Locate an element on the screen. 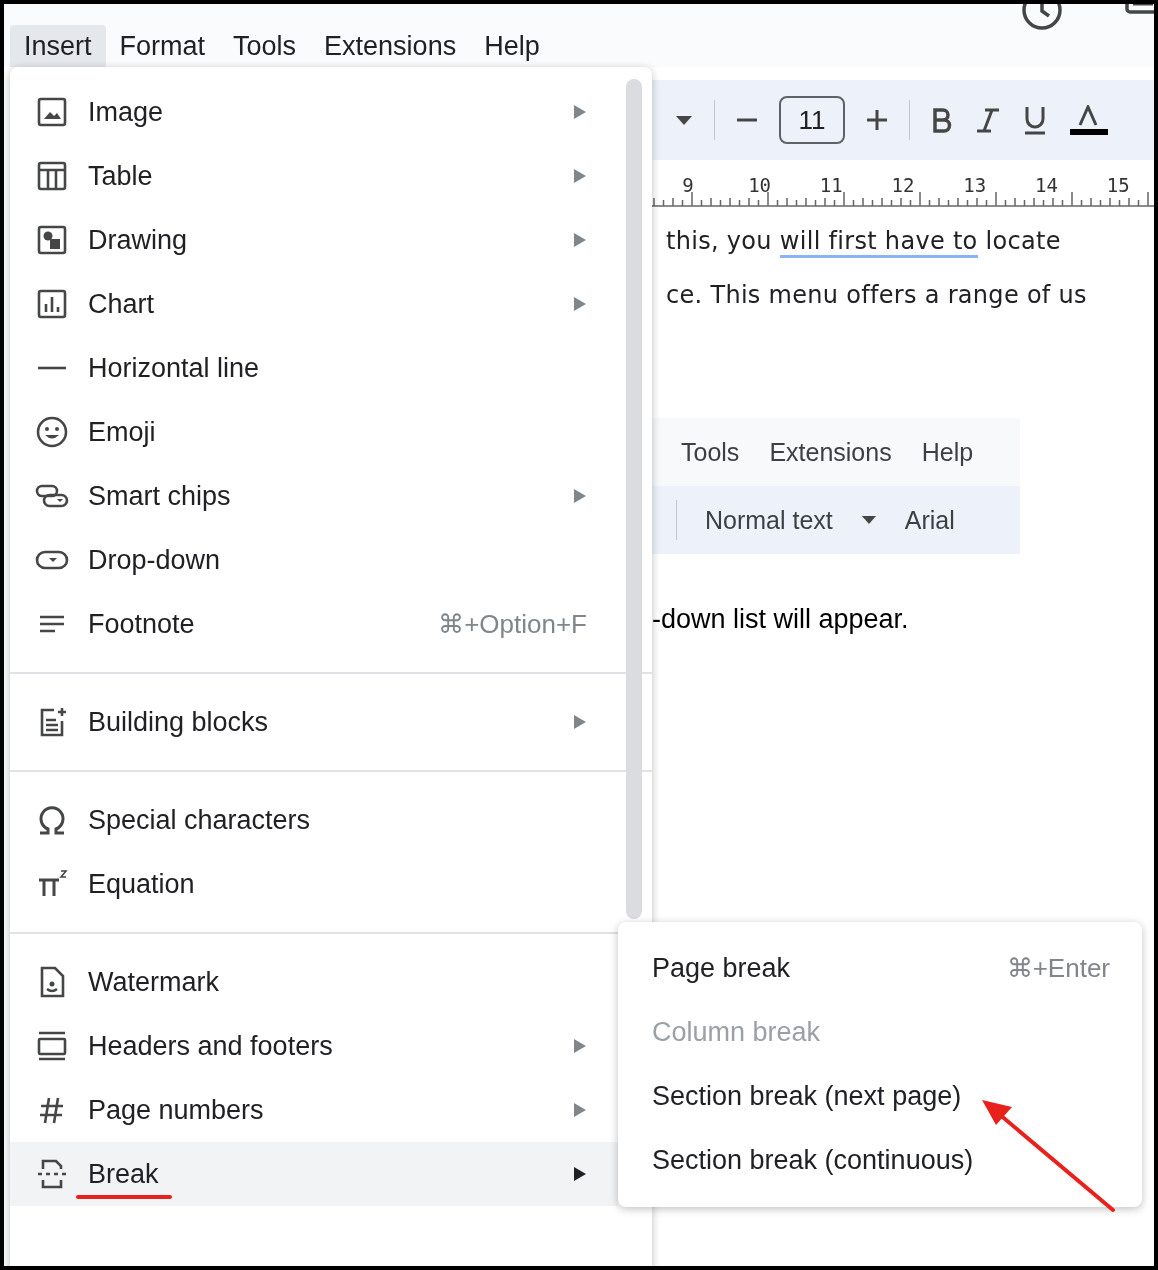  ruler-number: 10 is located at coordinates (759, 185).